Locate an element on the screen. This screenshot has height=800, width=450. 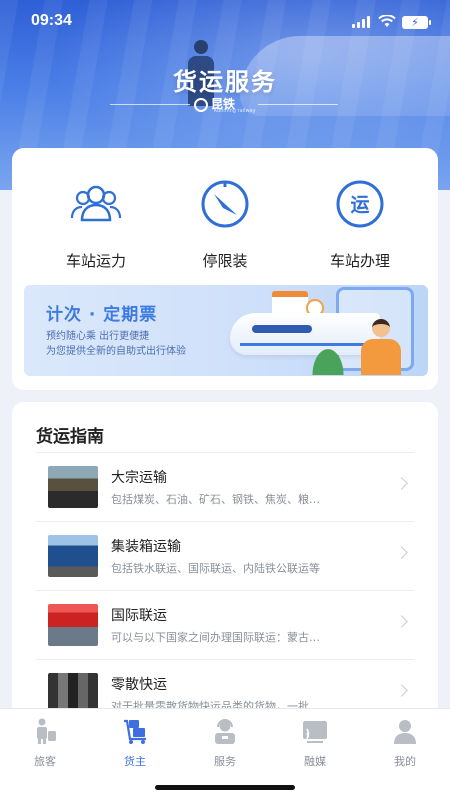
quick-action-station-service: 运 车站办理 is located at coordinates (360, 224).